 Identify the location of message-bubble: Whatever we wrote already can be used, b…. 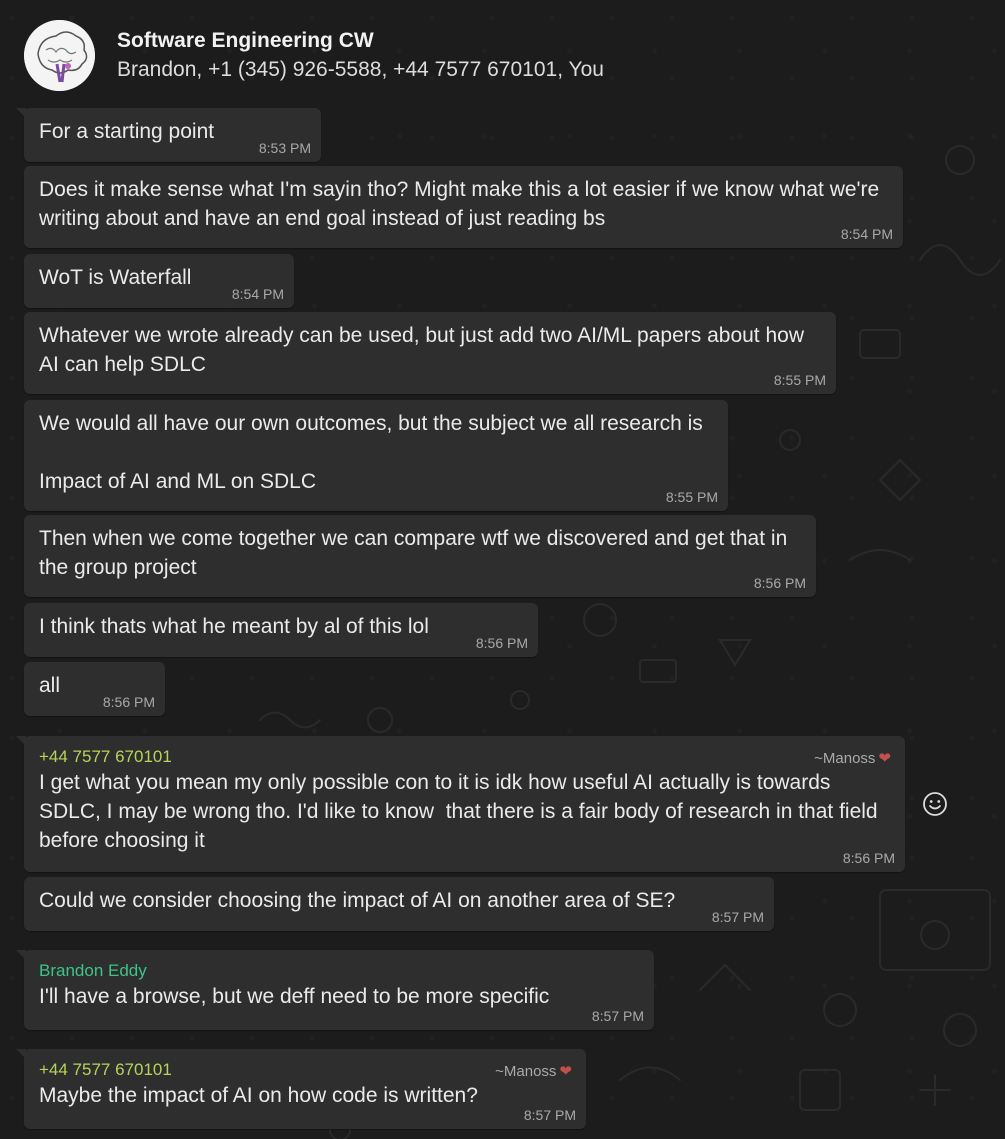
(430, 353).